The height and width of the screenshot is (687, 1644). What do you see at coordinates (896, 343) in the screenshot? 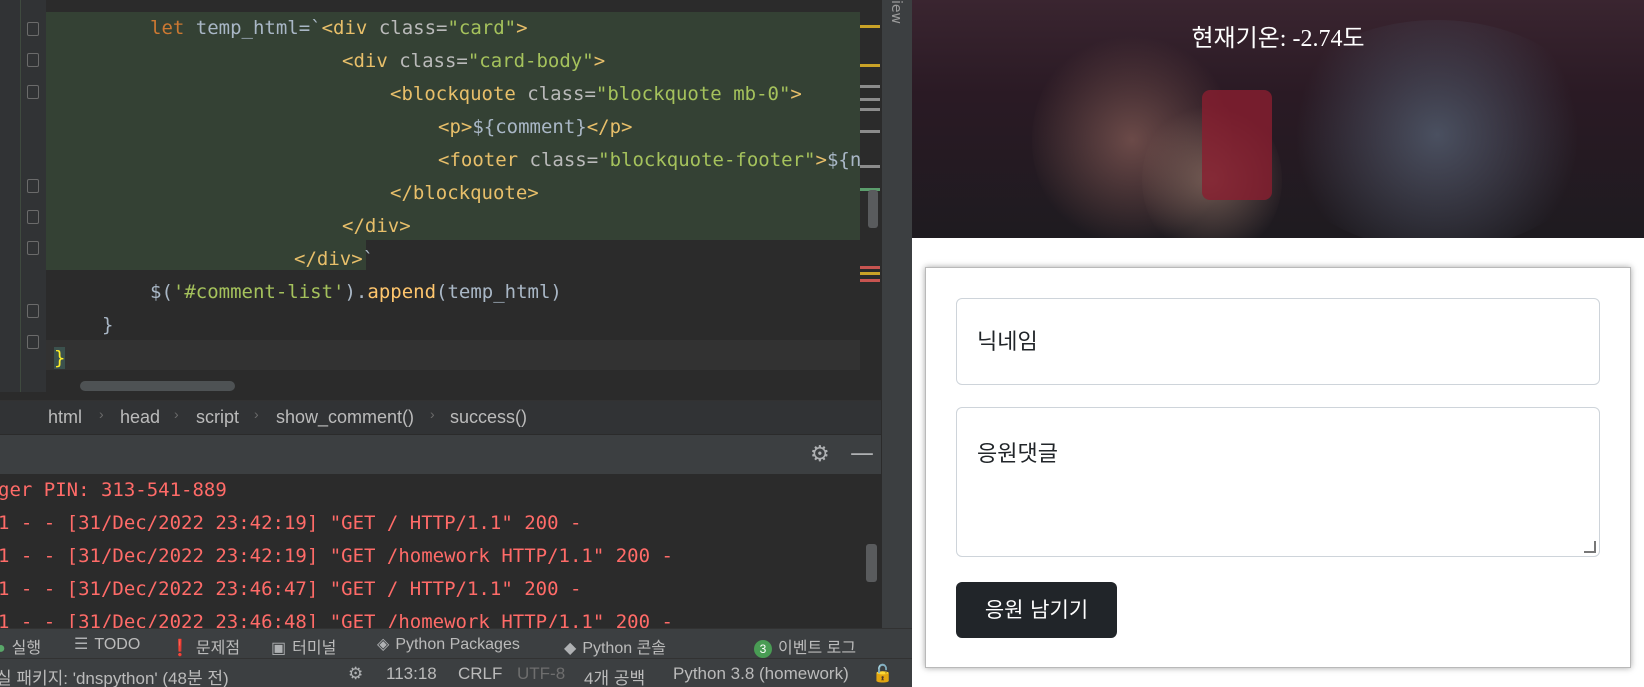
I see `right-tool-strip: iew` at bounding box center [896, 343].